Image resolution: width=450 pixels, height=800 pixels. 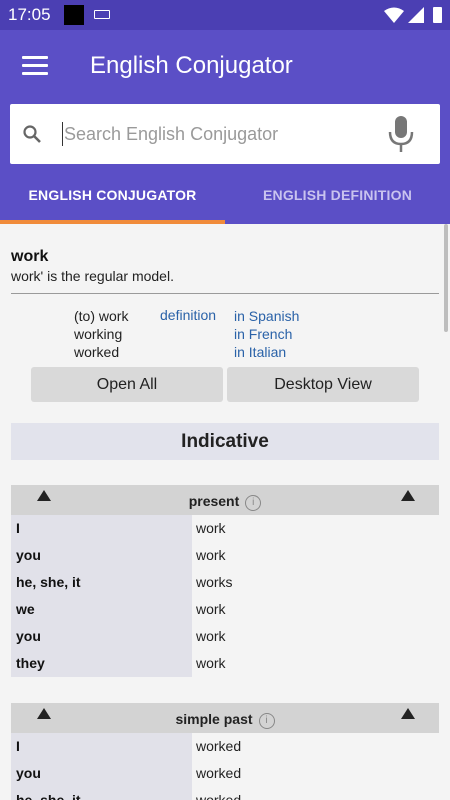 I want to click on form-participle: working, so click(x=98, y=334).